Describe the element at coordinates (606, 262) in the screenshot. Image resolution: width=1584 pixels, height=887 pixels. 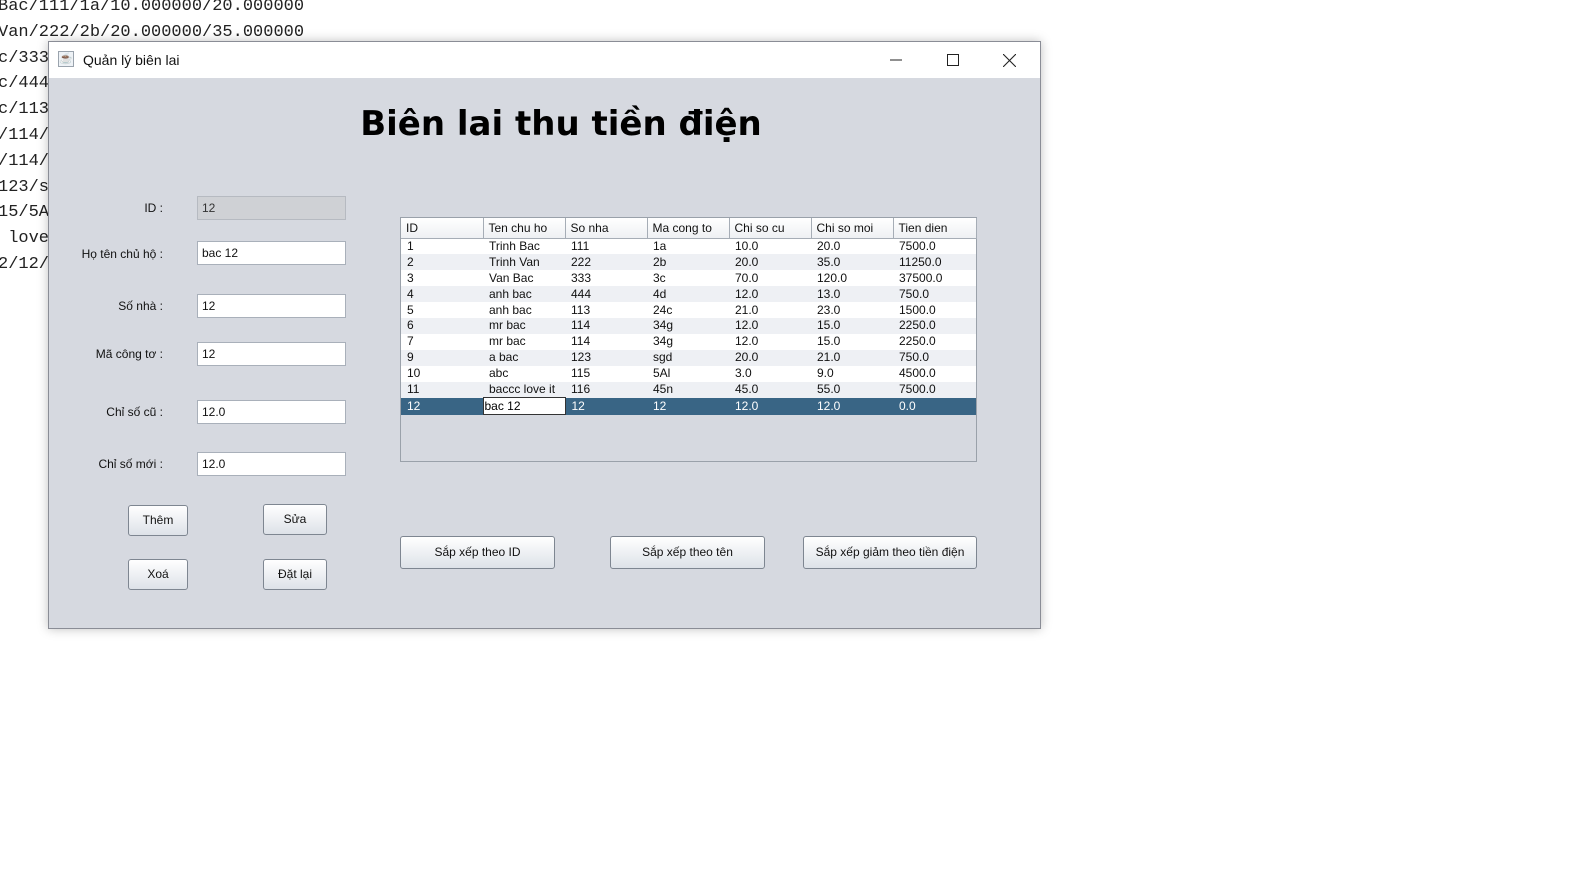
I see `cell-house-number: 222` at that location.